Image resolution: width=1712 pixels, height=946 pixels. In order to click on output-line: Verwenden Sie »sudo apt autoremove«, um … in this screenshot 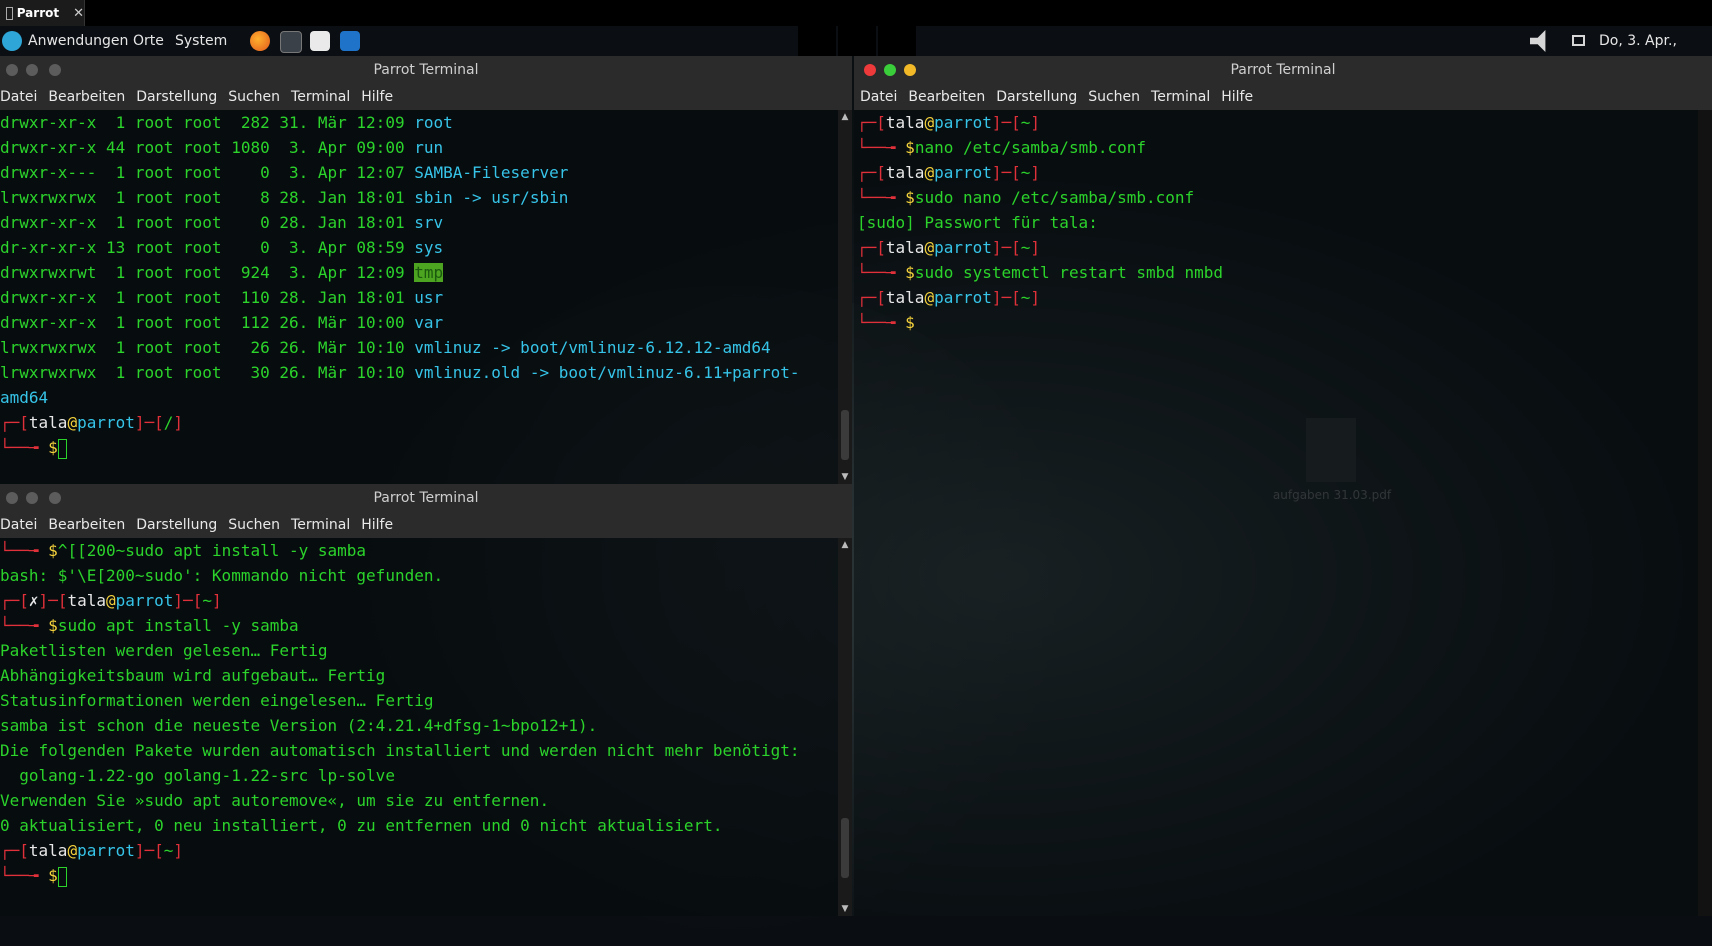, I will do `click(419, 800)`.